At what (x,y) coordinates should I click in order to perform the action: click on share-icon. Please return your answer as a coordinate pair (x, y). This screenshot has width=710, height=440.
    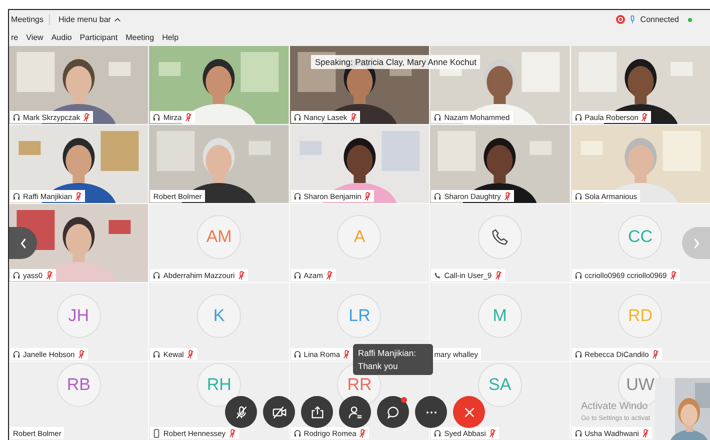
    Looking at the image, I should click on (317, 412).